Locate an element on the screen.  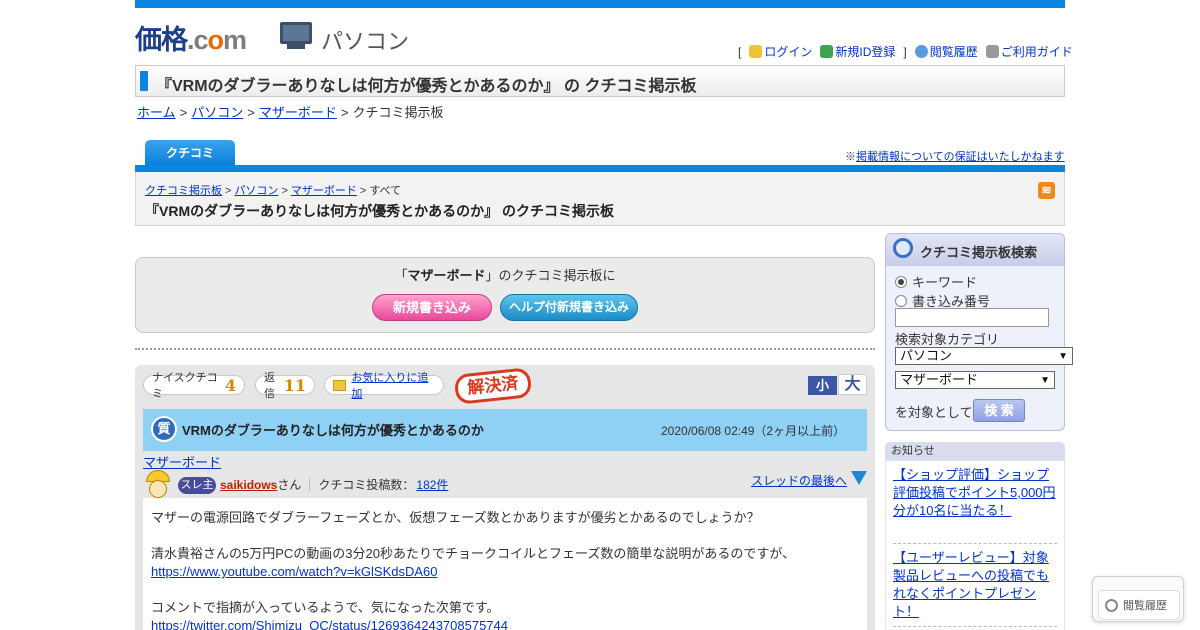
text-size-small-button: 小 is located at coordinates (822, 385).